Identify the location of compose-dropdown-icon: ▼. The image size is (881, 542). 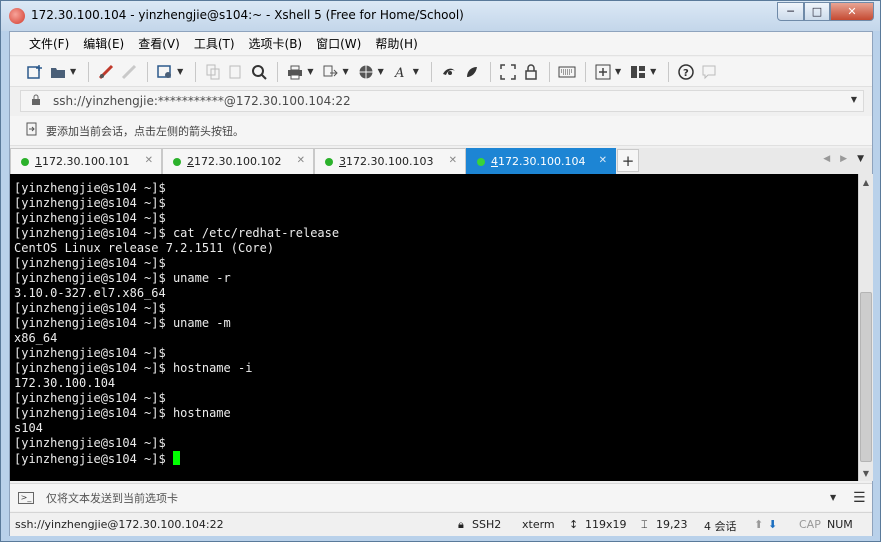
(833, 497).